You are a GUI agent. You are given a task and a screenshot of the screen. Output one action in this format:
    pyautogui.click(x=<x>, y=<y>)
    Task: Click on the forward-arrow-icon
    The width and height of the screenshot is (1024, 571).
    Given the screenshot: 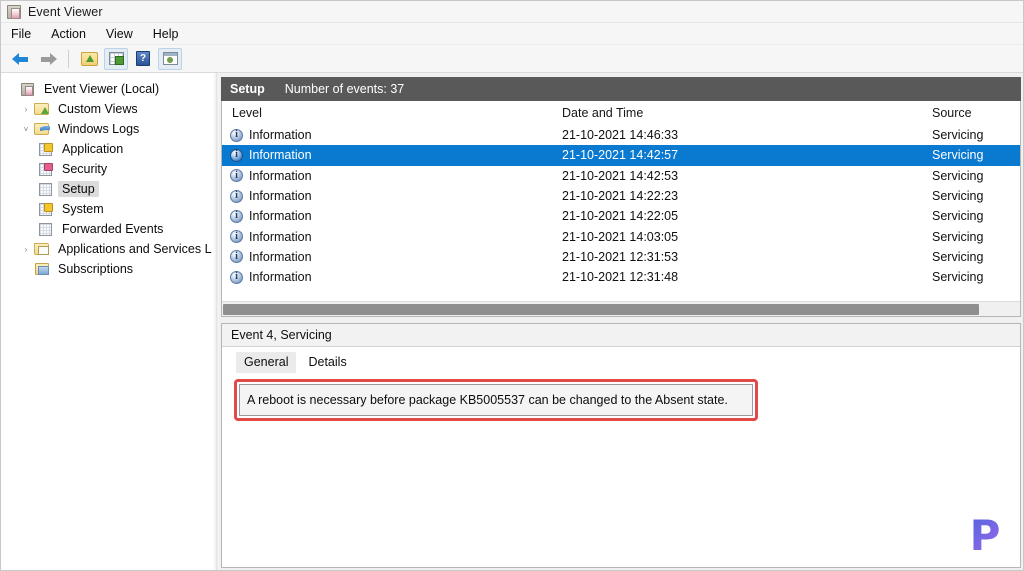 What is the action you would take?
    pyautogui.click(x=48, y=59)
    